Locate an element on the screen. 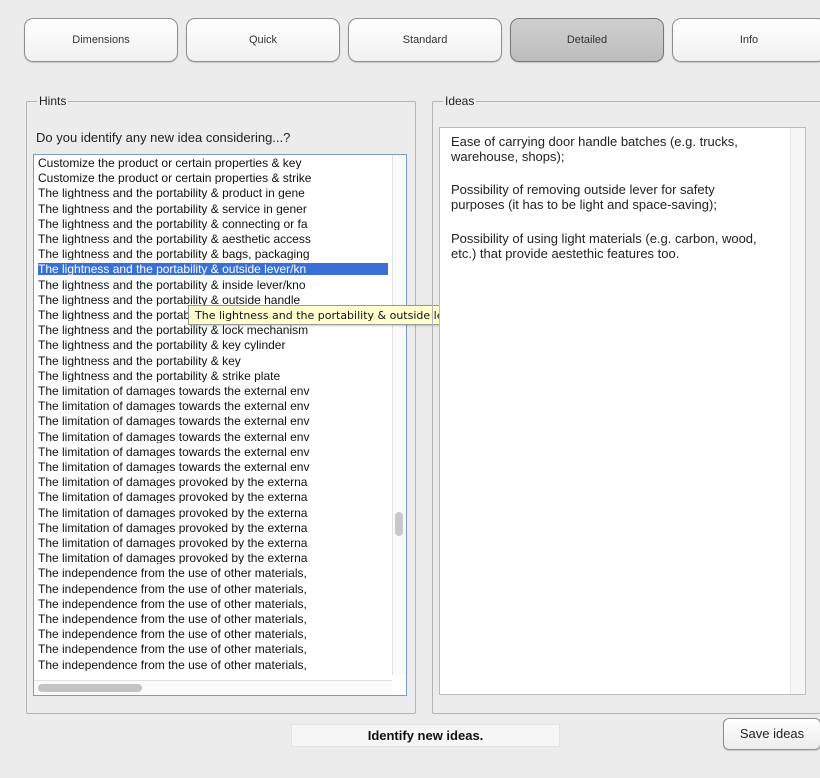 Image resolution: width=820 pixels, height=778 pixels. status-message: Identify new ideas. is located at coordinates (425, 735).